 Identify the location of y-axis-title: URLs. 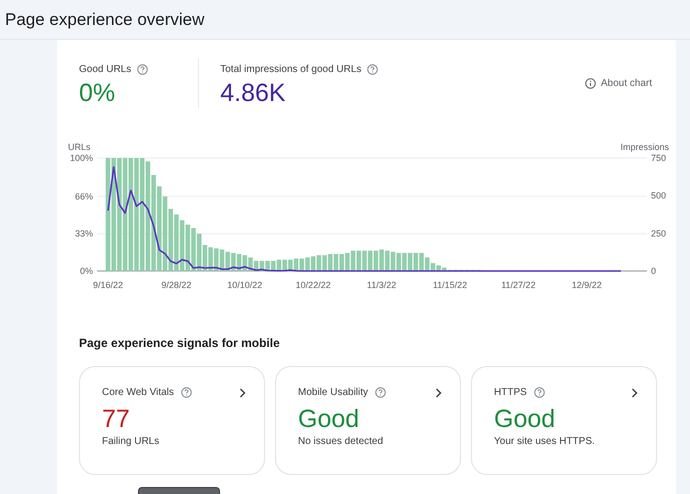
(79, 147).